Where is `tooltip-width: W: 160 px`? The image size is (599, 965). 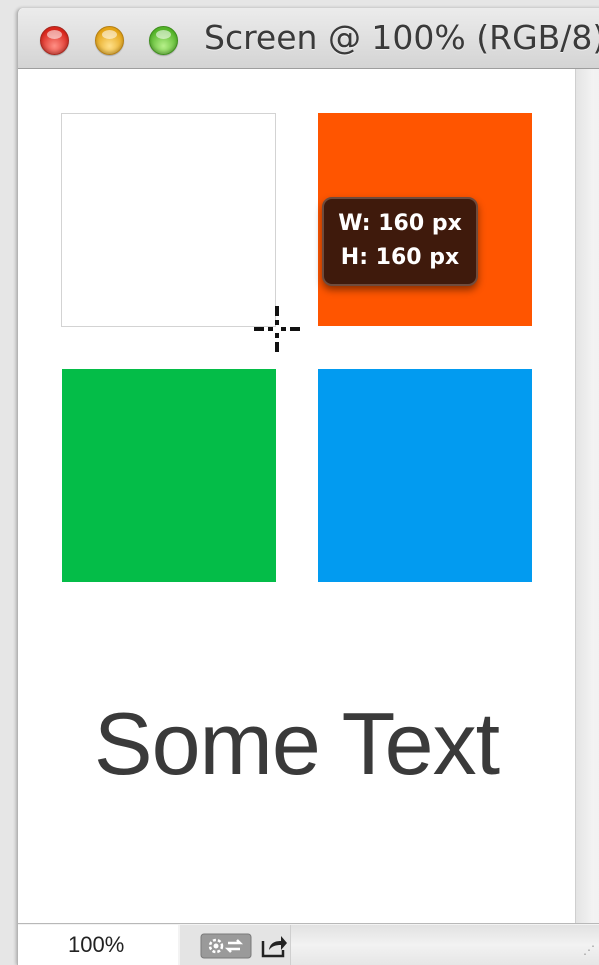
tooltip-width: W: 160 px is located at coordinates (400, 223).